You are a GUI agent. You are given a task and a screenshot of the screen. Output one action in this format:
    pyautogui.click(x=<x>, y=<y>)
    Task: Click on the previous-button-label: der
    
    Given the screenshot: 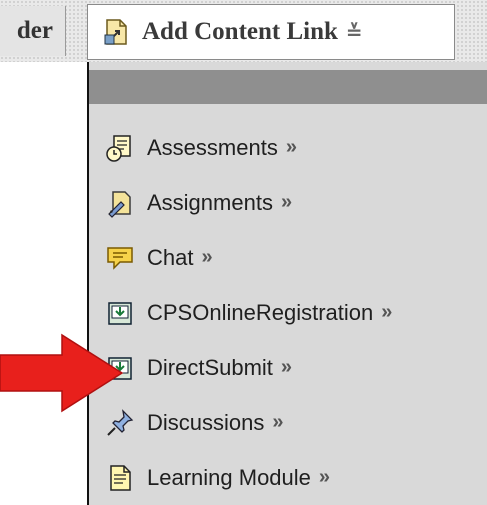 What is the action you would take?
    pyautogui.click(x=34, y=30)
    